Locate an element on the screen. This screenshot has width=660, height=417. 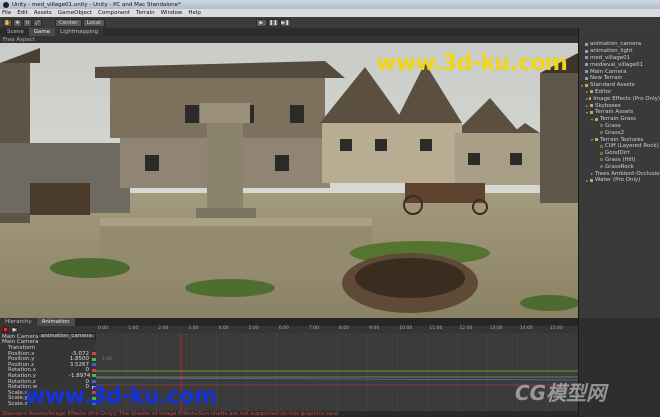
project-item-label: Standard Assets is located at coordinates (612, 85).